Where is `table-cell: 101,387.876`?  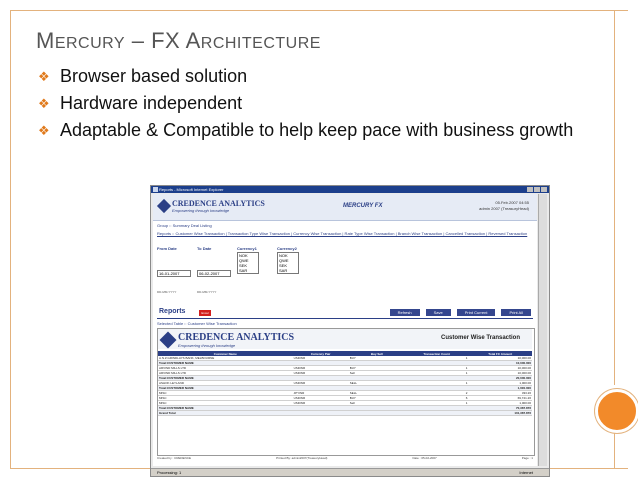
table-cell: 101,387.876 is located at coordinates (500, 413).